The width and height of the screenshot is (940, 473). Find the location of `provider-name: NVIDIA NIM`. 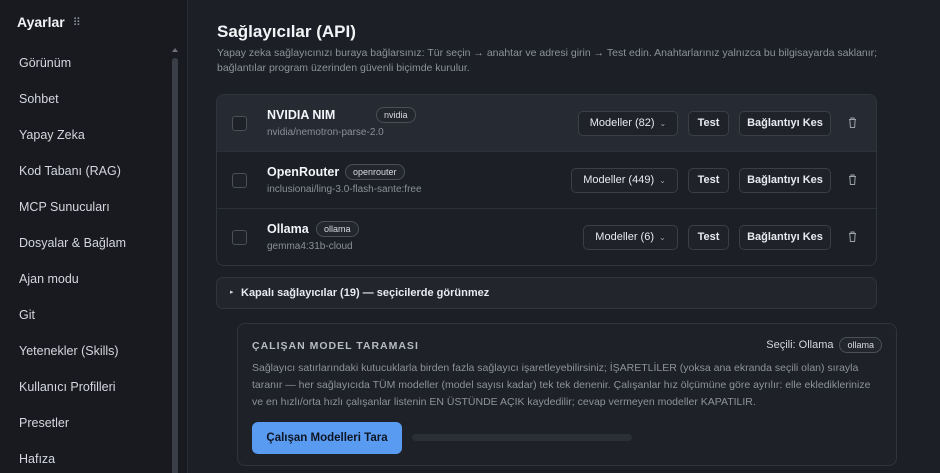

provider-name: NVIDIA NIM is located at coordinates (301, 115).